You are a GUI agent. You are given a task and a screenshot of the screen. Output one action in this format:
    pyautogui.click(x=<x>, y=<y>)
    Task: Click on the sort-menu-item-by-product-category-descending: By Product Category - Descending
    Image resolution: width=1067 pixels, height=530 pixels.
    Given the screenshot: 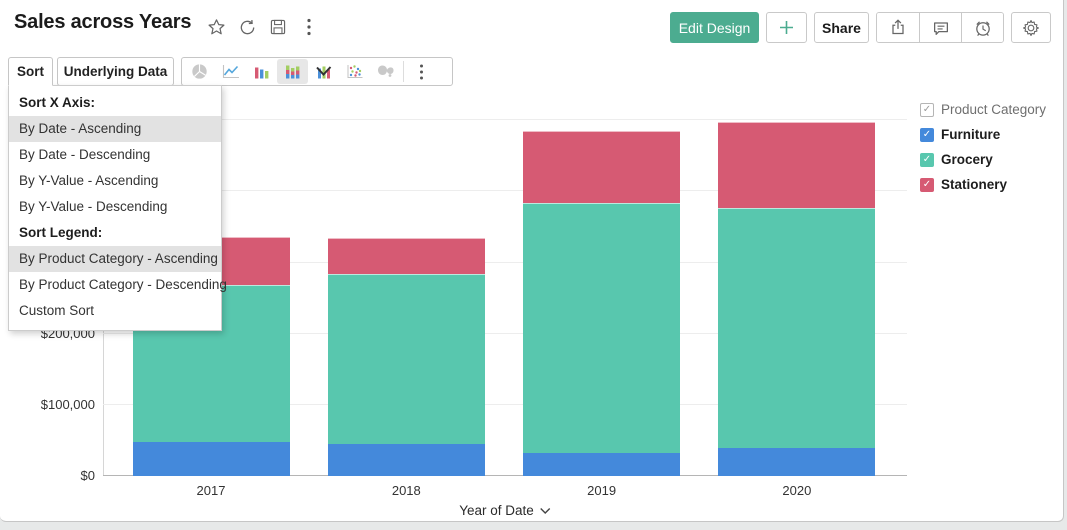 What is the action you would take?
    pyautogui.click(x=118, y=285)
    